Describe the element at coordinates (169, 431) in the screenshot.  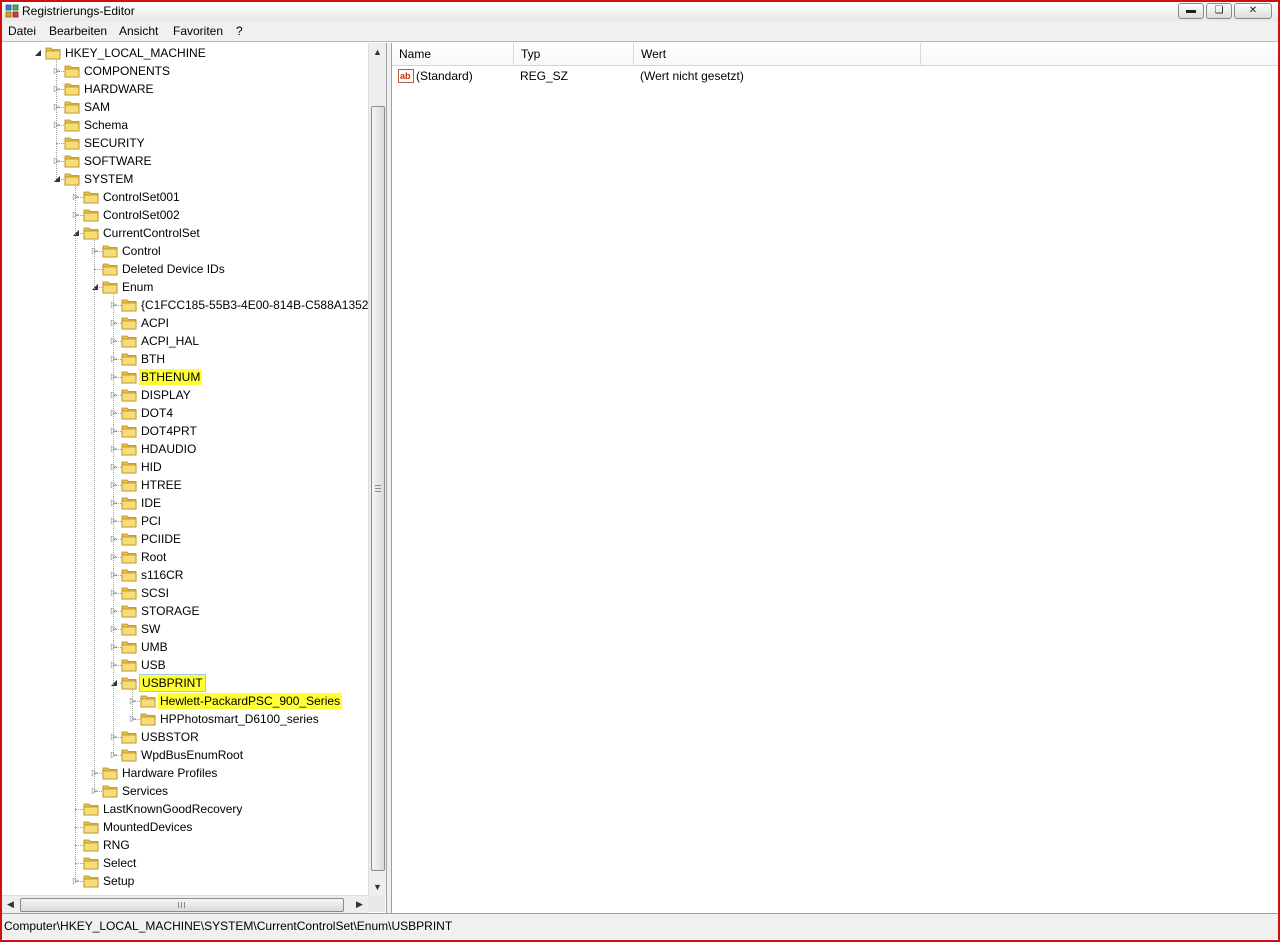
I see `tree-node-label: DOT4PRT` at that location.